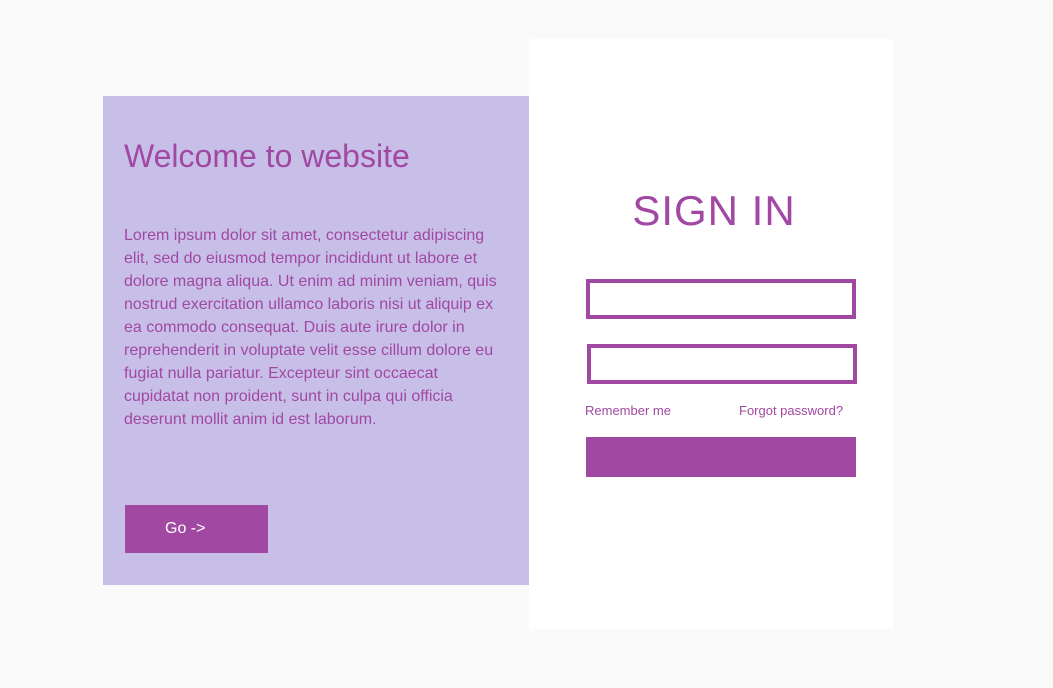 This screenshot has width=1053, height=688. Describe the element at coordinates (721, 457) in the screenshot. I see `sign-in-submit-button` at that location.